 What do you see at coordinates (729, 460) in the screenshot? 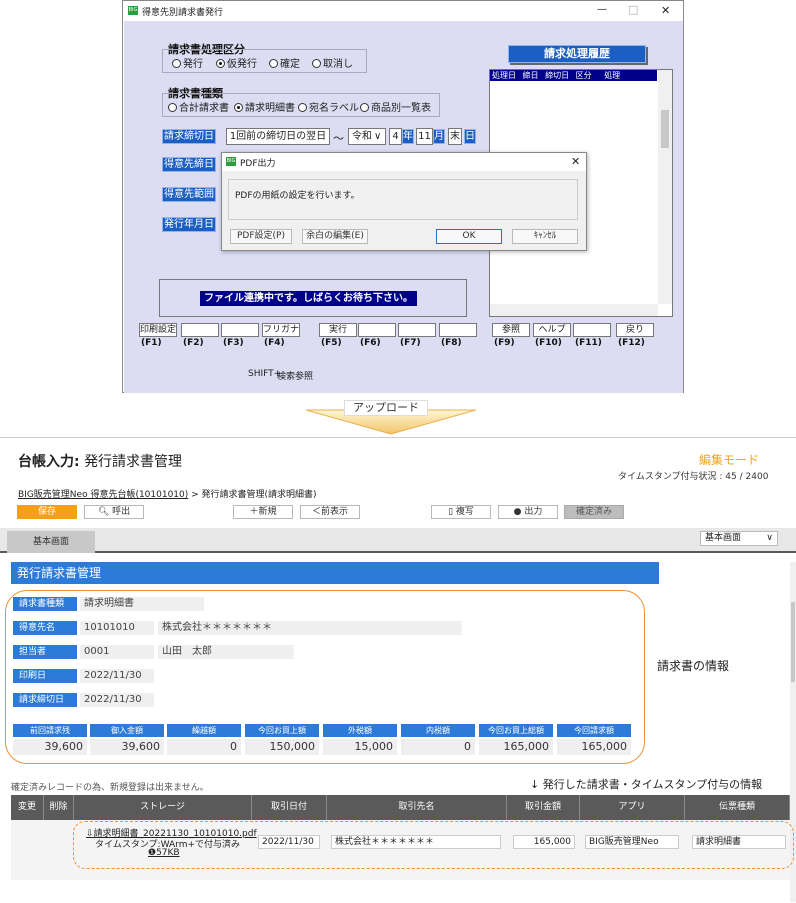
I see `edit-mode-badge: 編集モード` at bounding box center [729, 460].